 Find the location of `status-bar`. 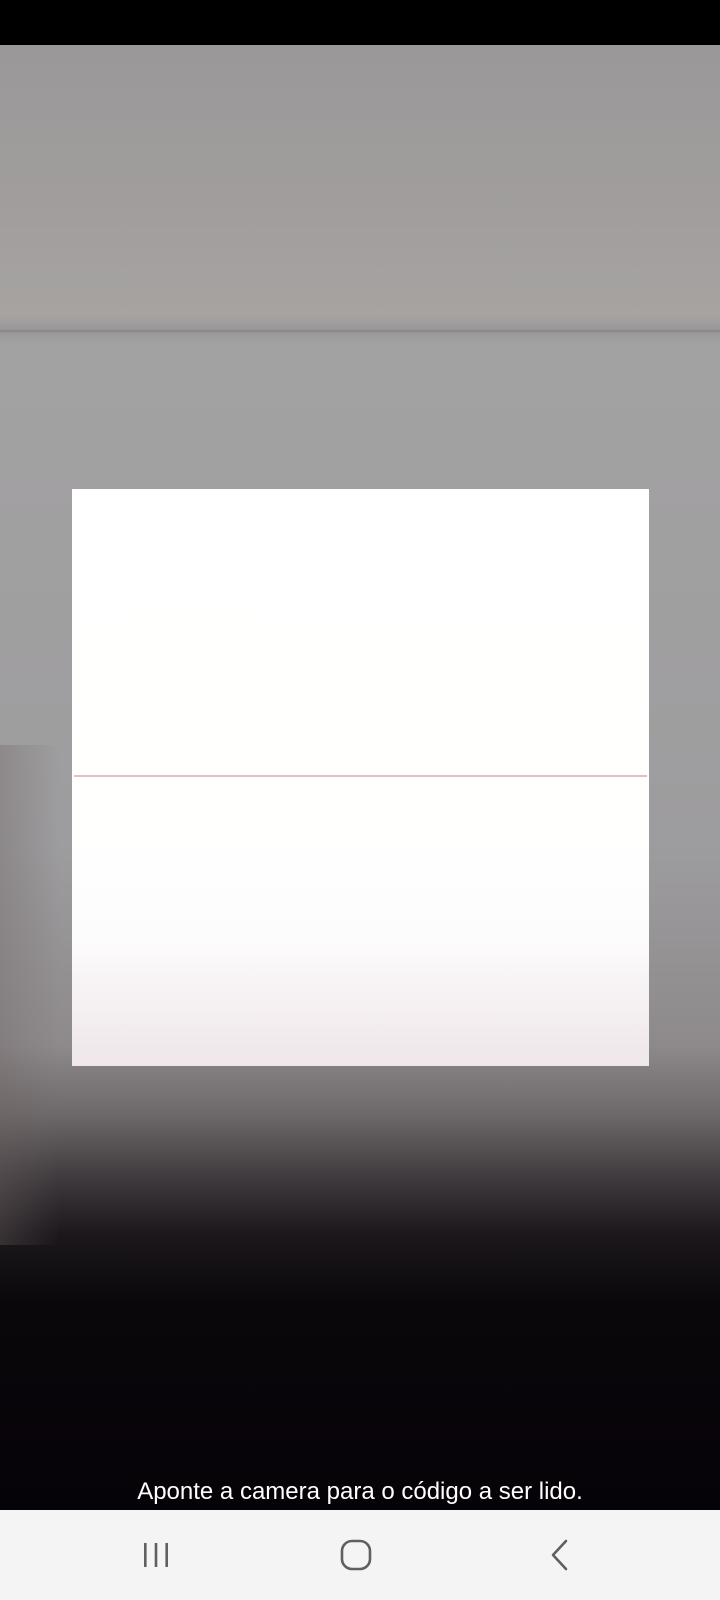

status-bar is located at coordinates (360, 22).